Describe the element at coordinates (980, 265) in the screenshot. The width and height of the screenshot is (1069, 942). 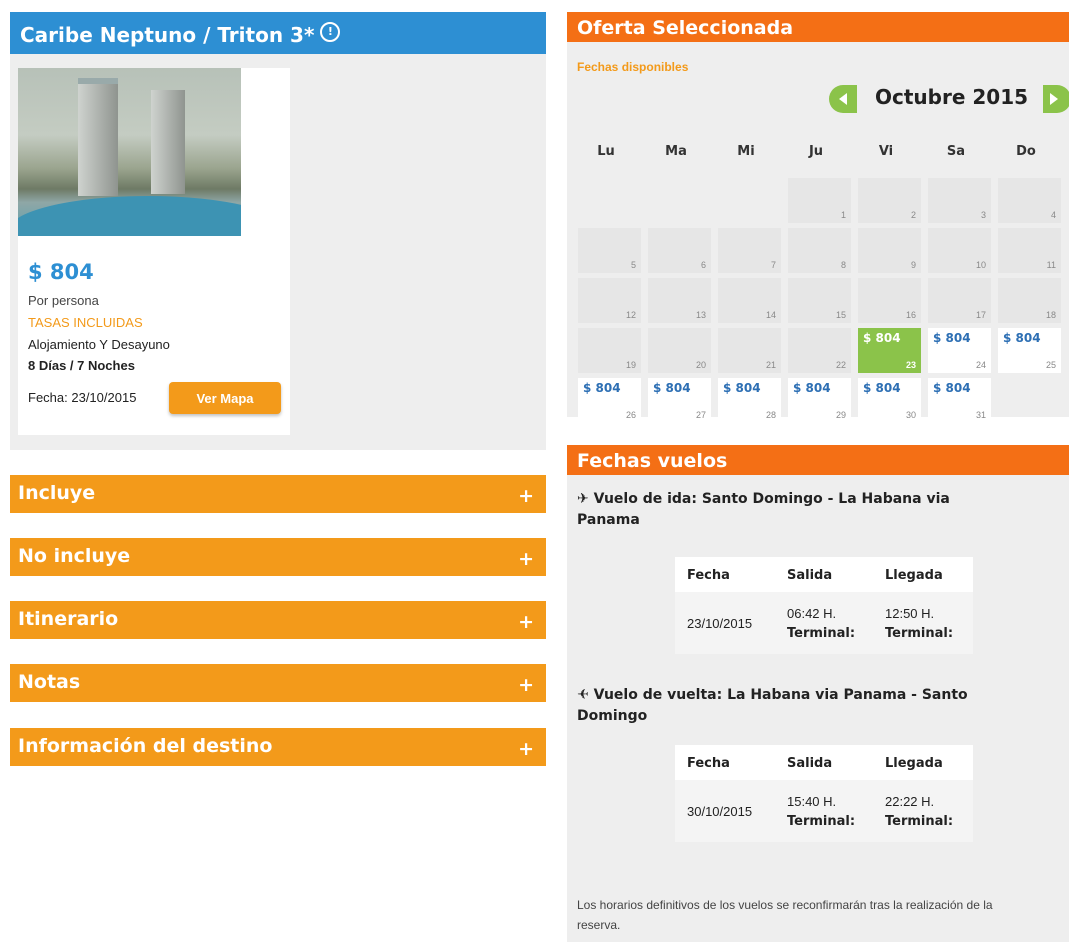
I see `day-number: 10` at that location.